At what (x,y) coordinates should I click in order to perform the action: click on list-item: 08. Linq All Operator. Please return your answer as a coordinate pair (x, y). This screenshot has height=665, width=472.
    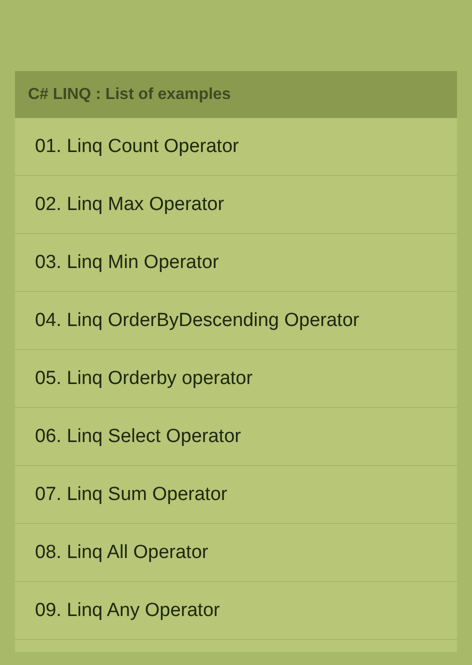
    Looking at the image, I should click on (236, 553).